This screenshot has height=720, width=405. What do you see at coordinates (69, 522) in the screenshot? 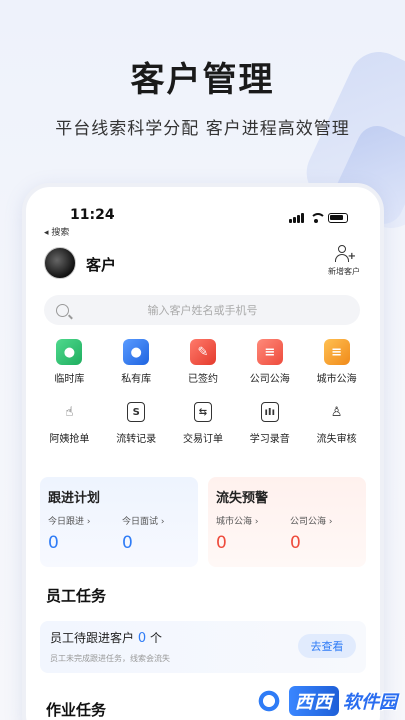
I see `today-follow-up-label: 今日跟进 ›` at bounding box center [69, 522].